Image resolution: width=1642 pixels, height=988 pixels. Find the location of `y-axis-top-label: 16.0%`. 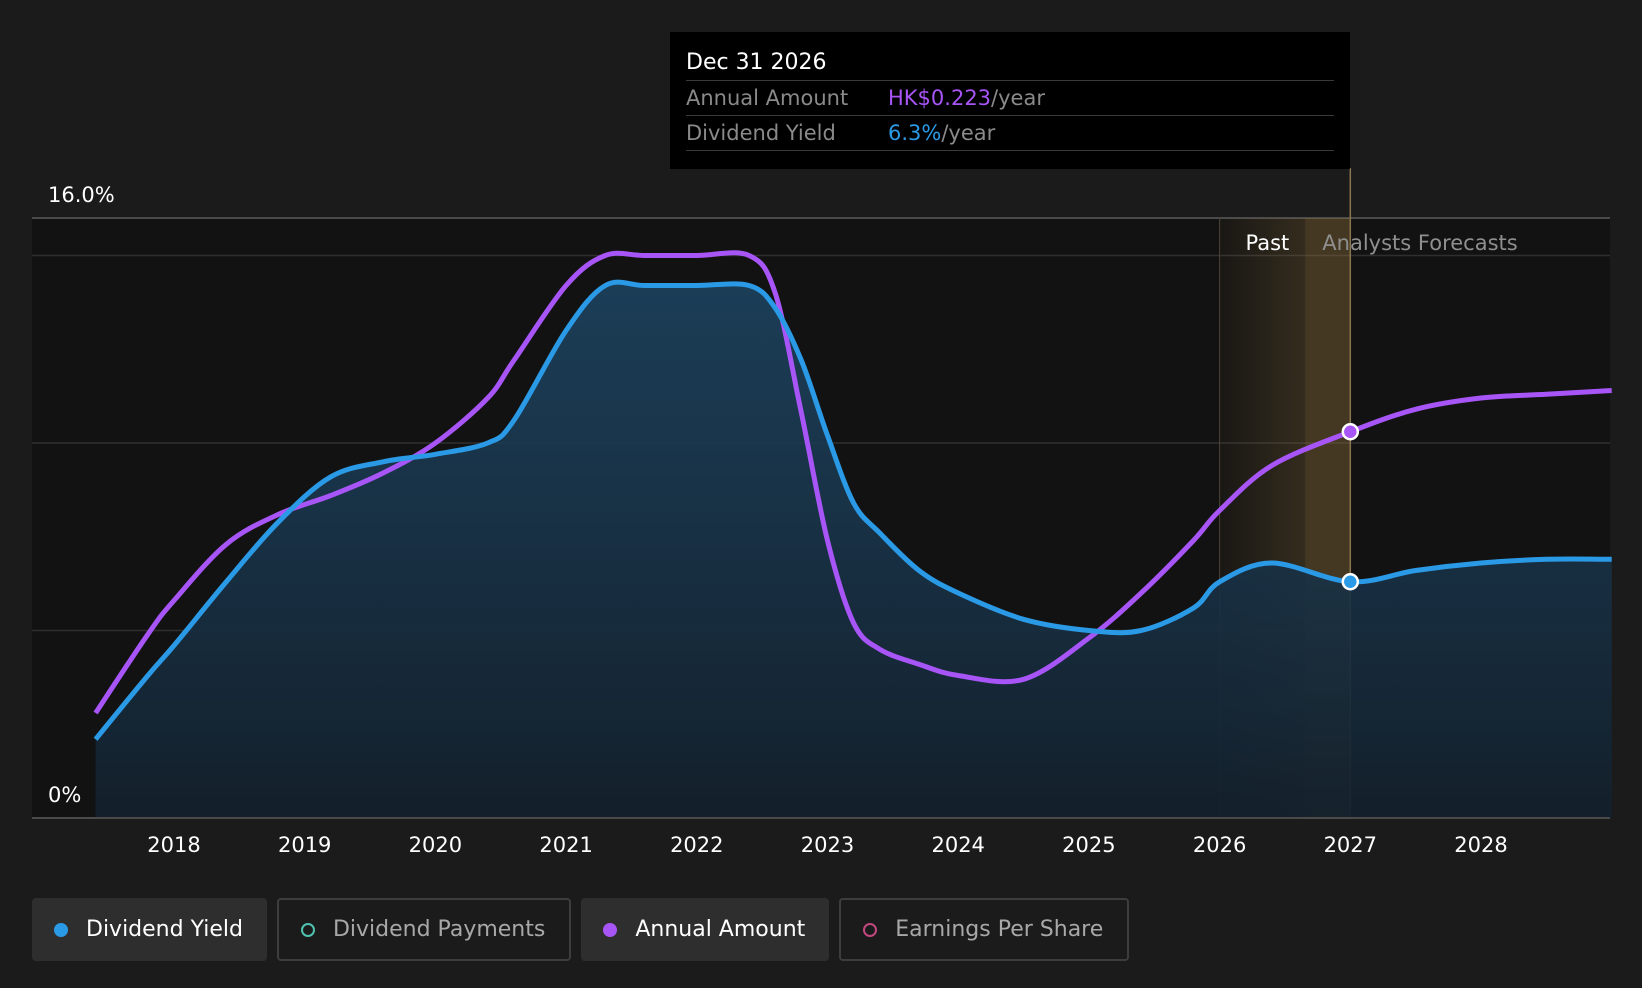

y-axis-top-label: 16.0% is located at coordinates (81, 195).